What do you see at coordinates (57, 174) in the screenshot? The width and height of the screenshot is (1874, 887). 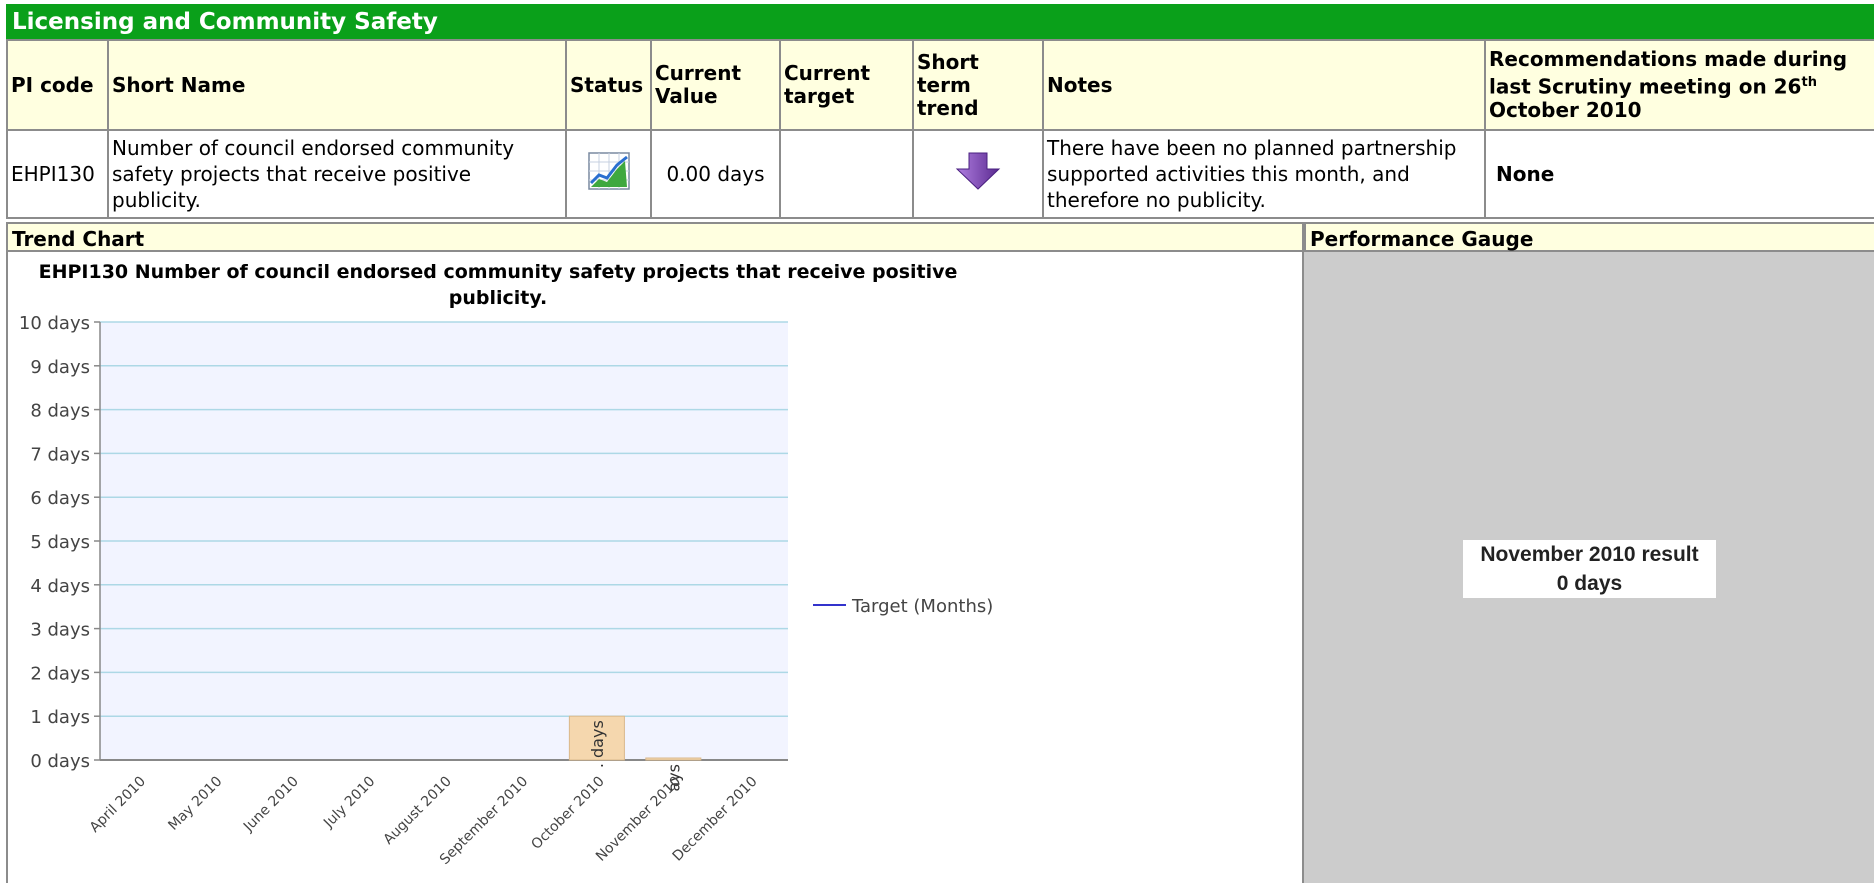 I see `cell-pi-code: EHPI130` at bounding box center [57, 174].